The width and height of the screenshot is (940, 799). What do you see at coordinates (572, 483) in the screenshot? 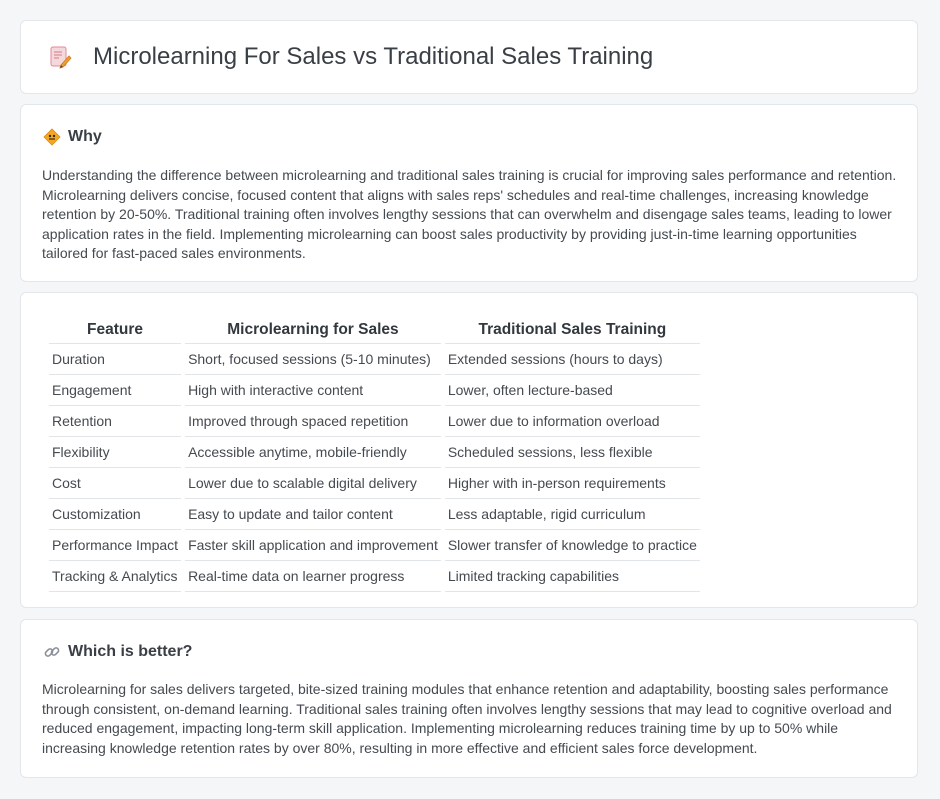
I see `traditional-cell: Higher with in-person requirements` at bounding box center [572, 483].